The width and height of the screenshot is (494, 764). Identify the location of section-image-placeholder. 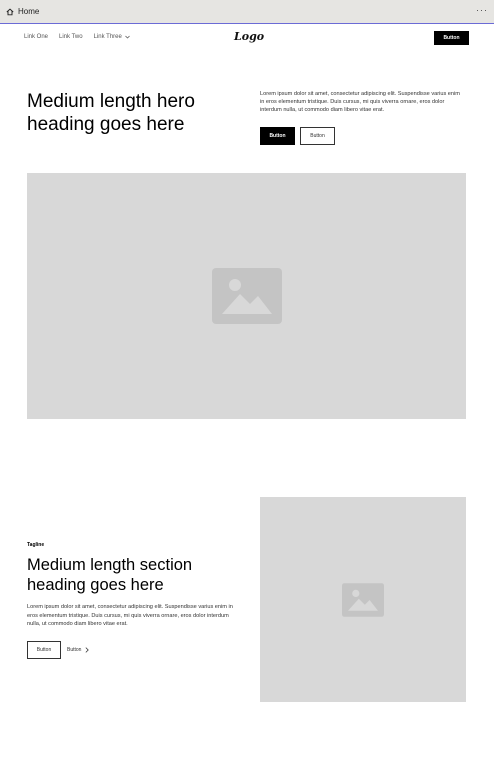
(363, 599).